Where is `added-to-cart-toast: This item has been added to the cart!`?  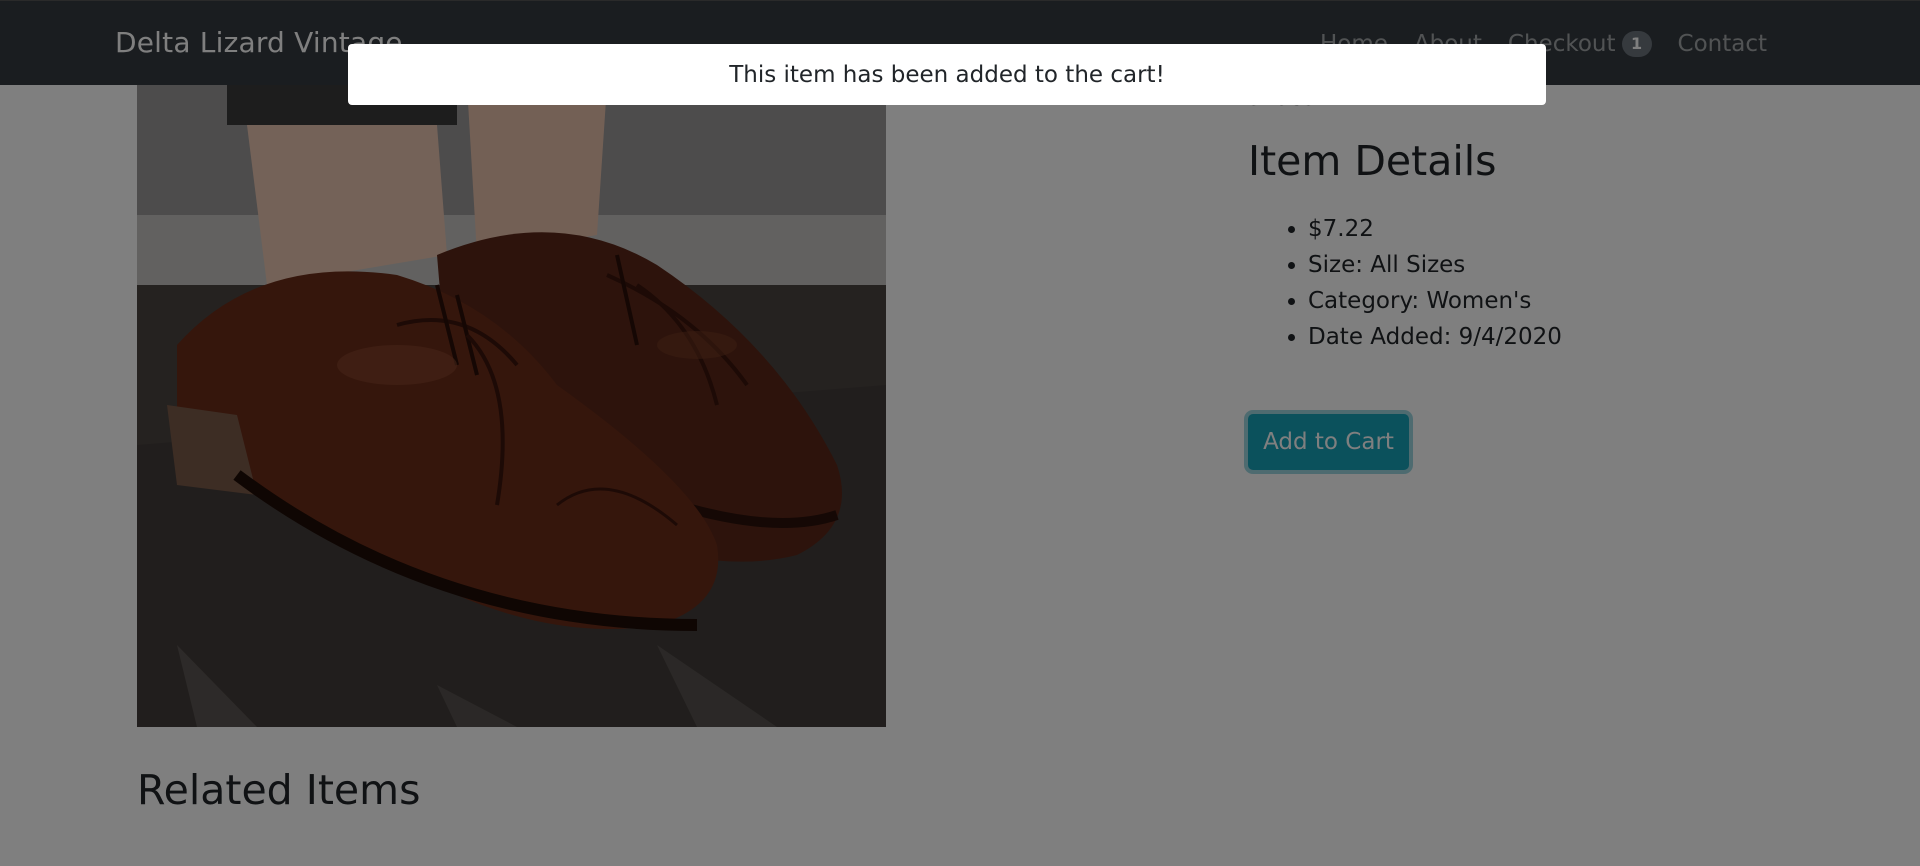 added-to-cart-toast: This item has been added to the cart! is located at coordinates (947, 74).